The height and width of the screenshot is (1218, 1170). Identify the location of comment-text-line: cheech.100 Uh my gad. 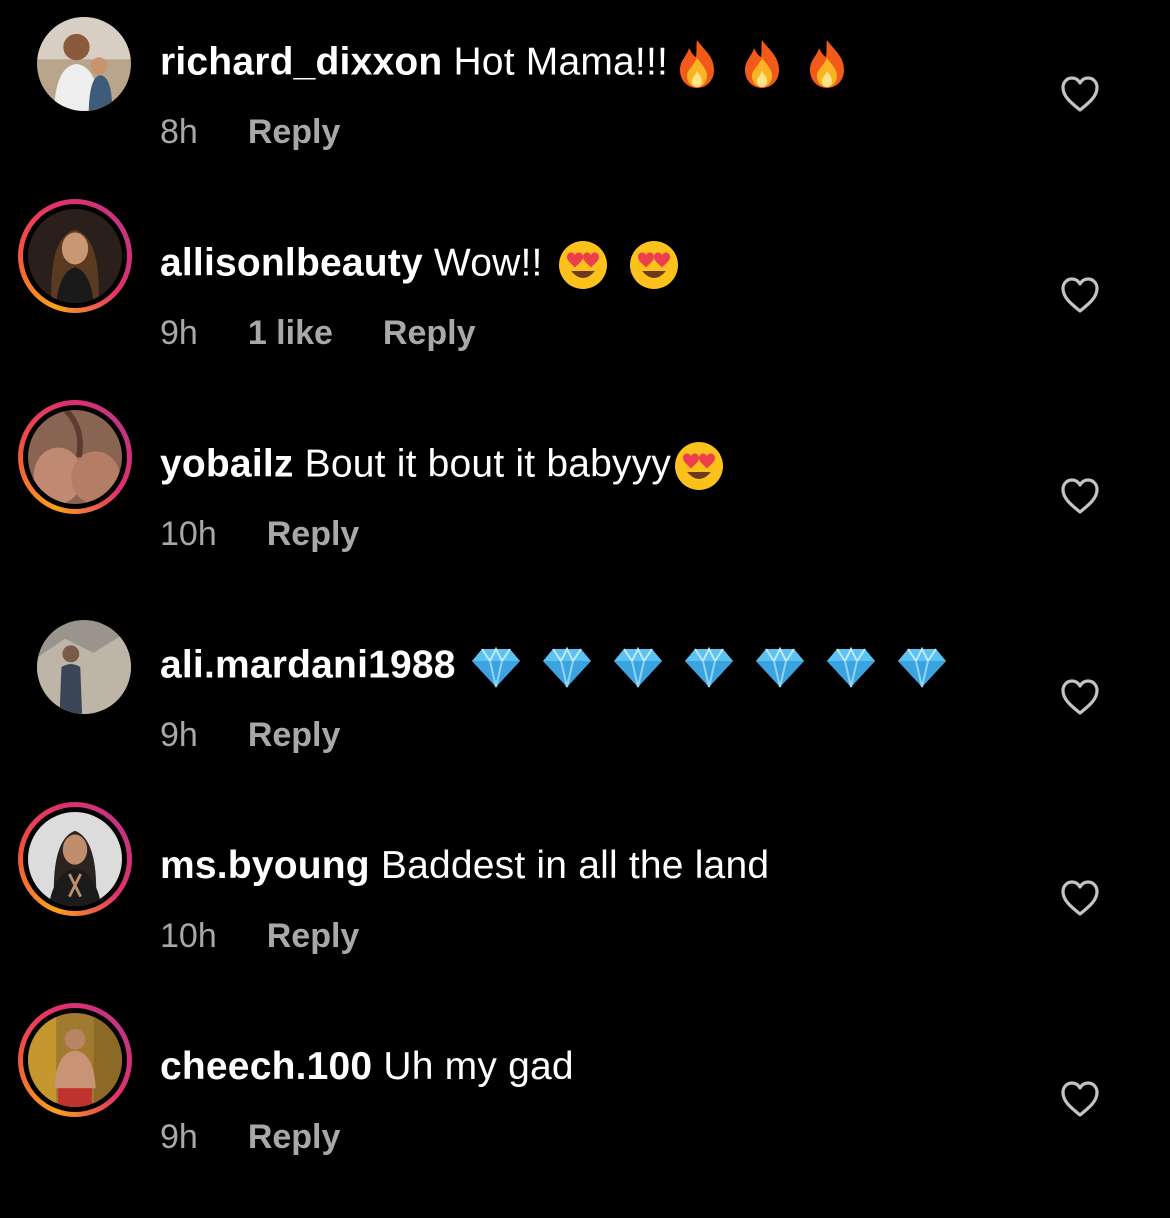
(367, 1067).